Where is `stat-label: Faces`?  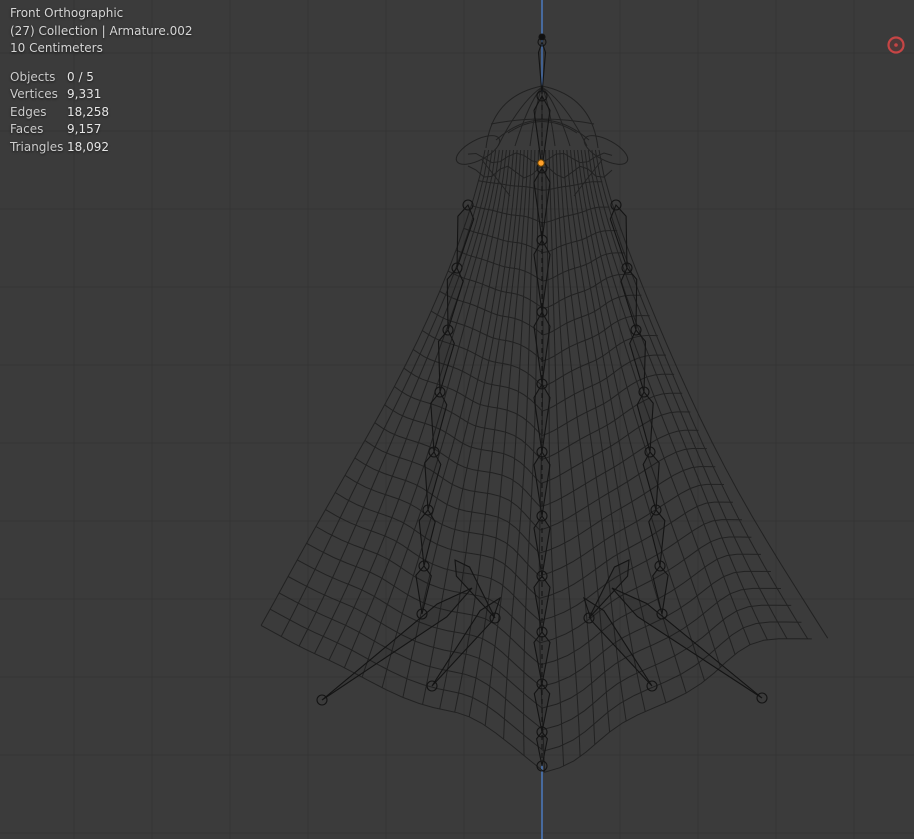
stat-label: Faces is located at coordinates (27, 129).